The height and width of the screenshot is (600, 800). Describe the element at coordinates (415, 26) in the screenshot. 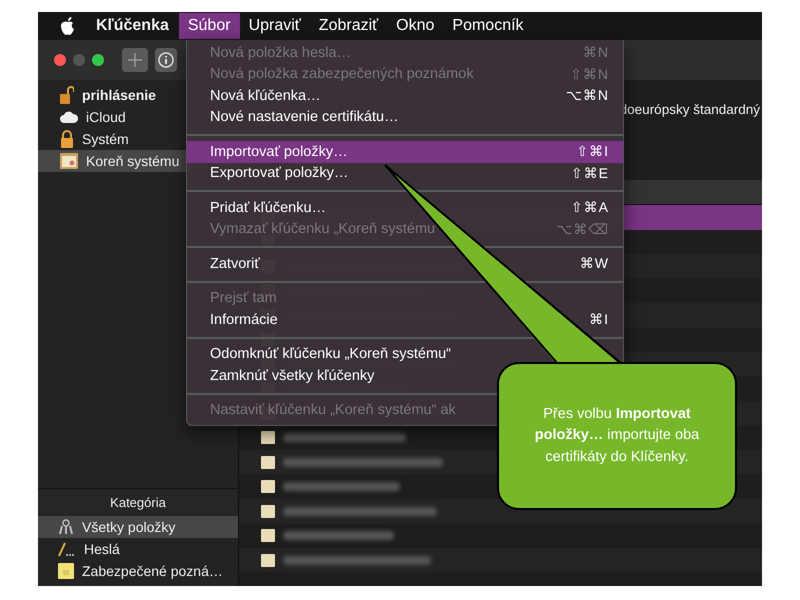

I see `menu-bar-item: Okno` at that location.